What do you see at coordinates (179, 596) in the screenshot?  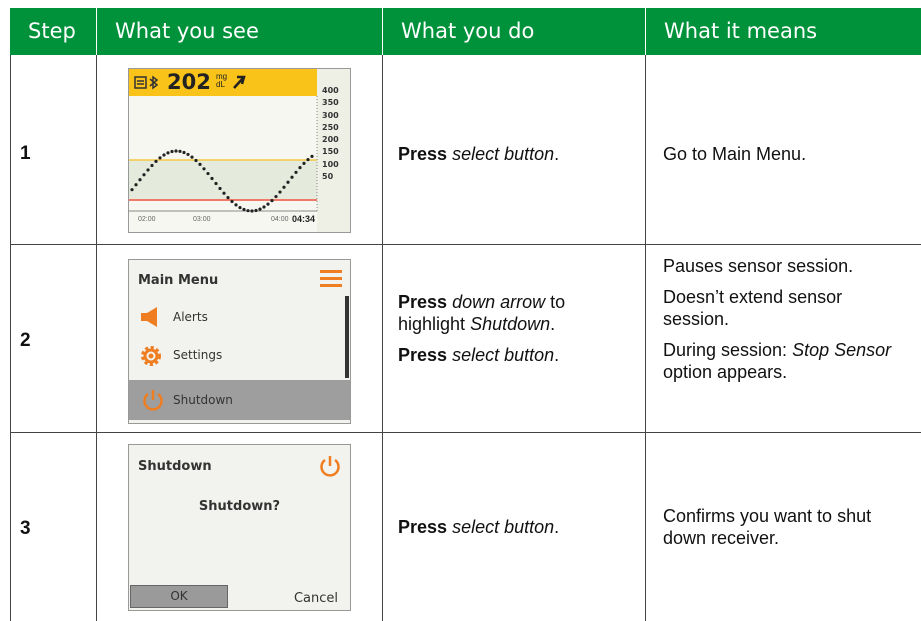 I see `ok-button: OK` at bounding box center [179, 596].